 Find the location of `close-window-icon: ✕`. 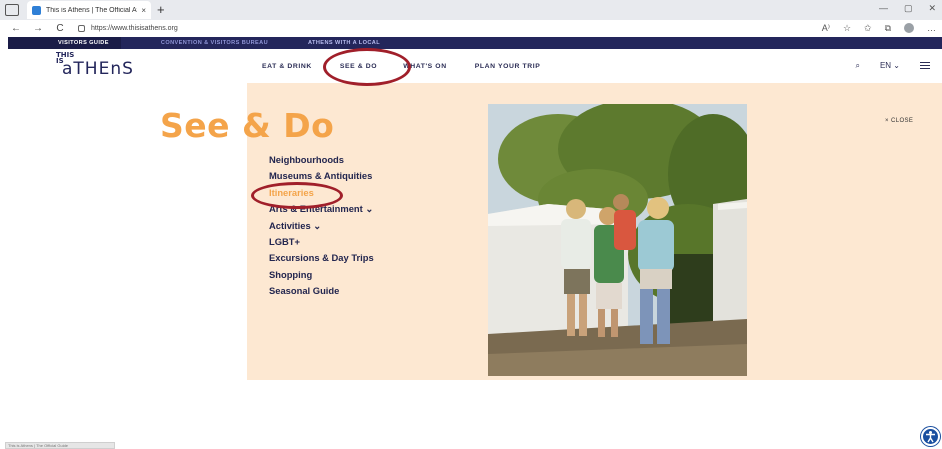

close-window-icon: ✕ is located at coordinates (932, 8).